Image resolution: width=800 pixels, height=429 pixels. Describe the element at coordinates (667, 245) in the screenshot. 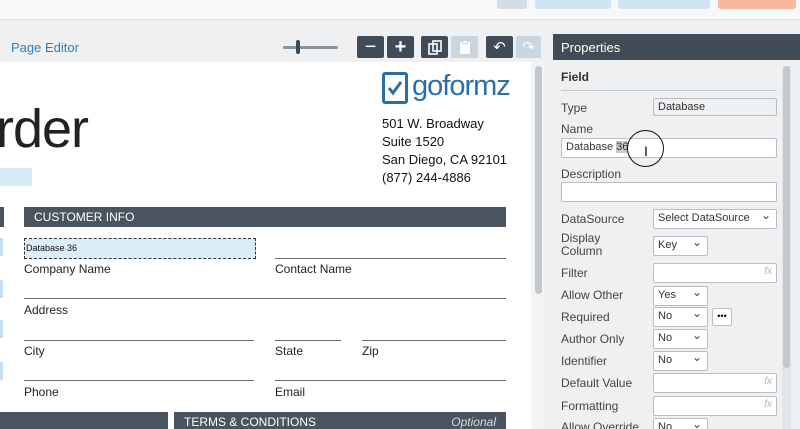

I see `display-column-value: Key` at that location.